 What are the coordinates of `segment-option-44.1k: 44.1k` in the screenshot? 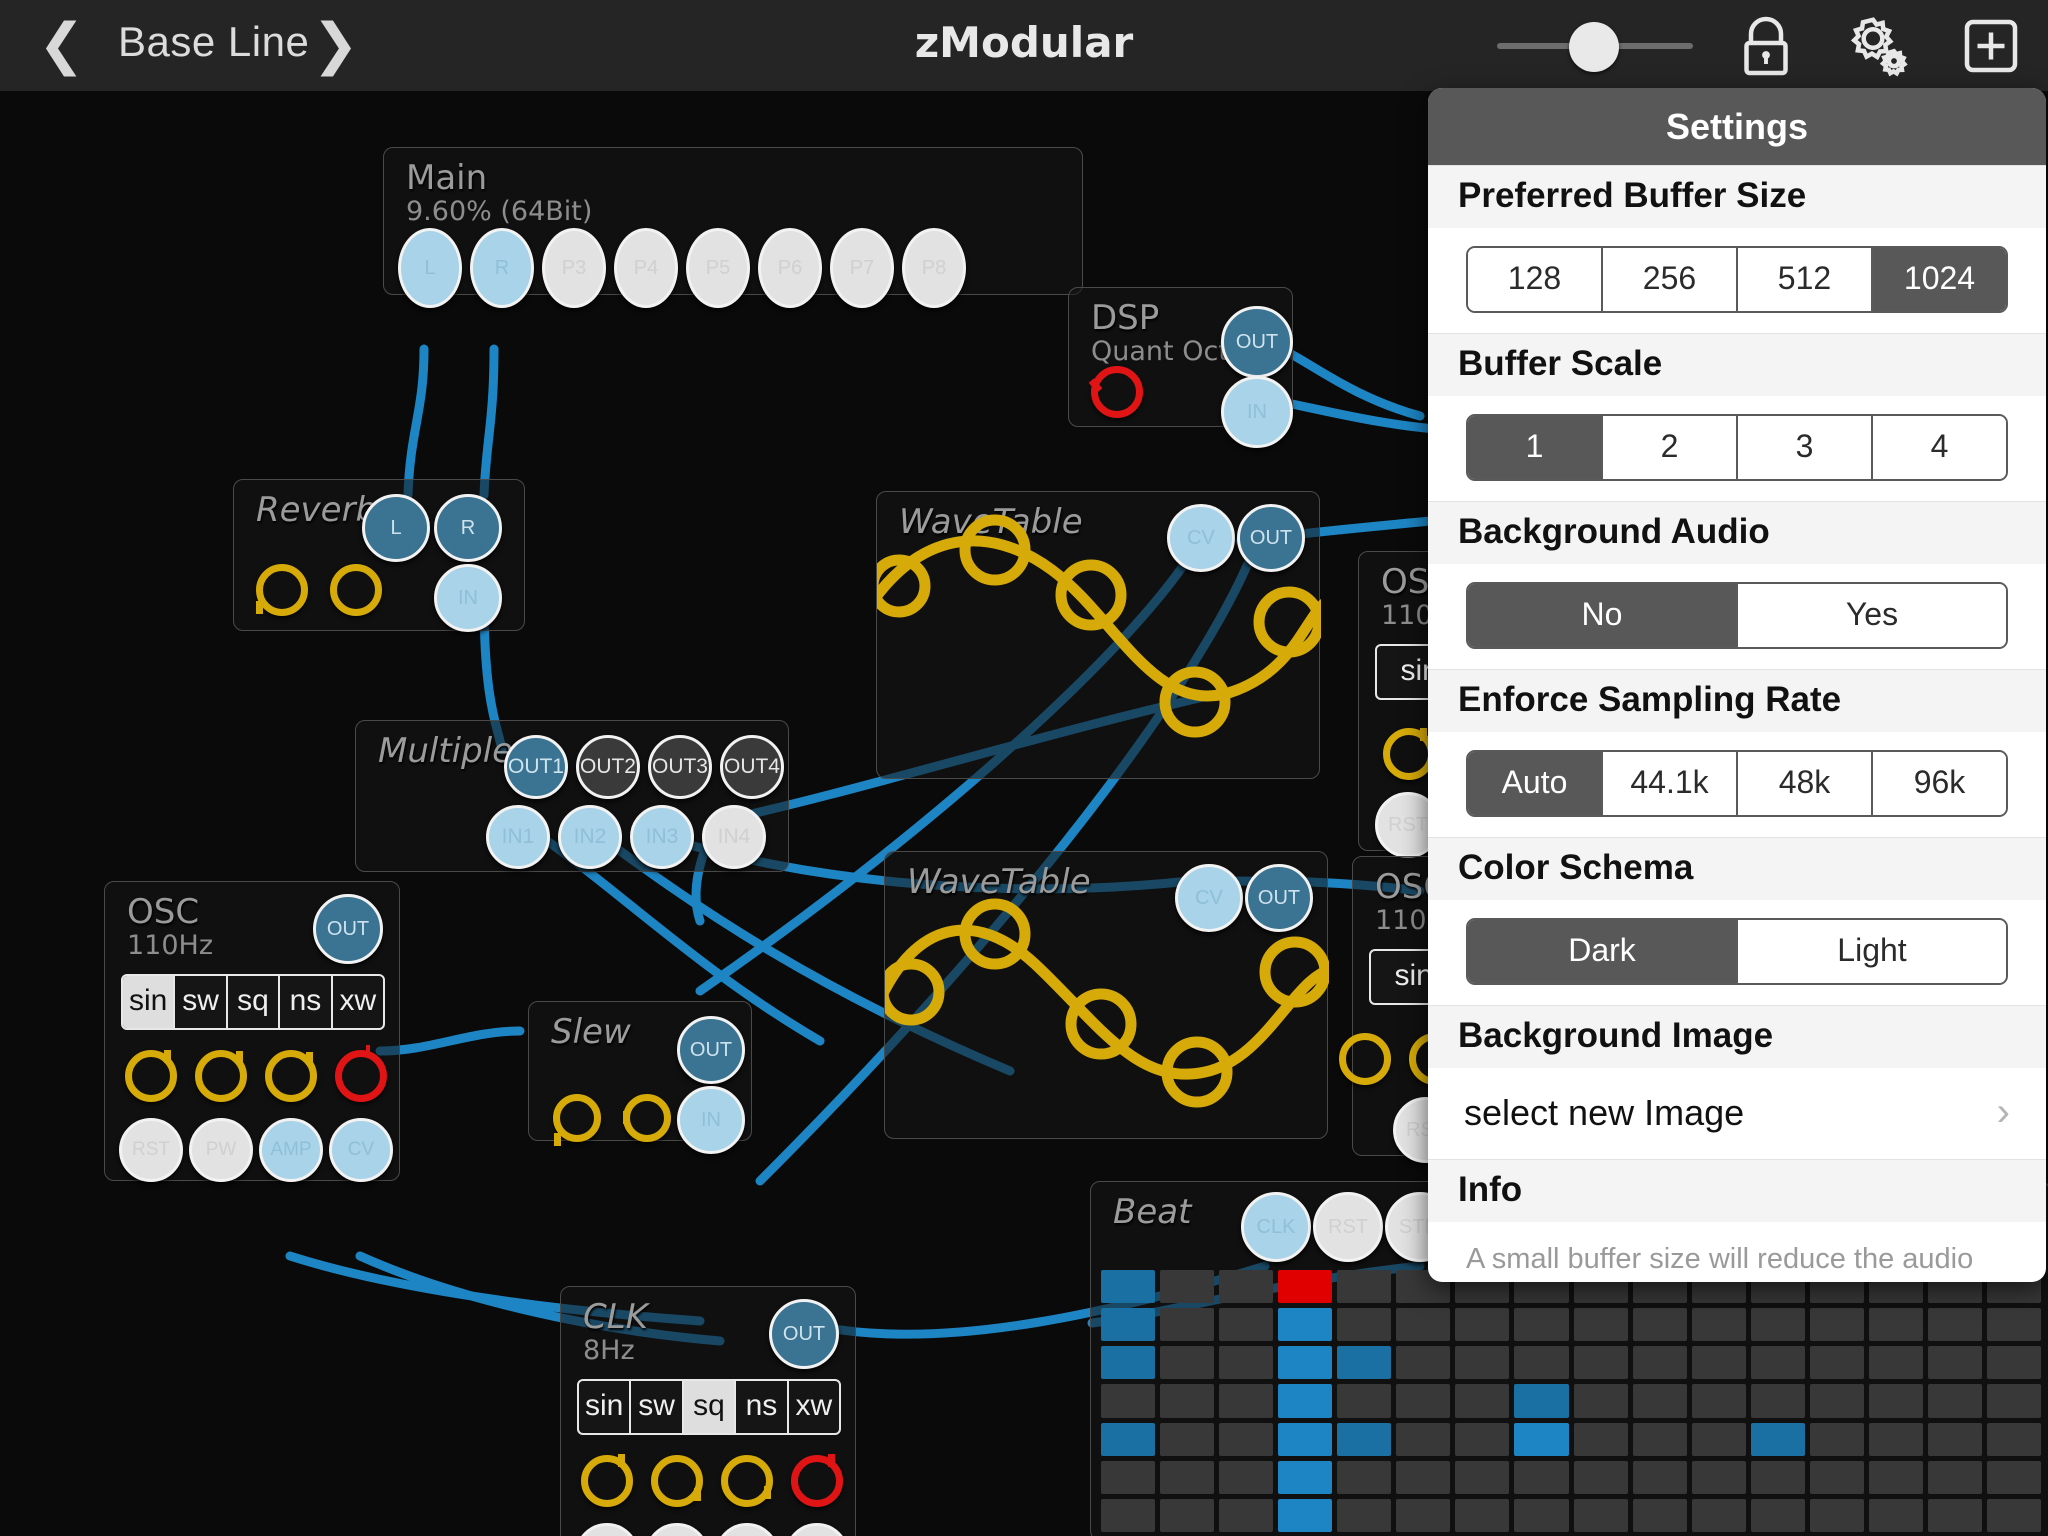 It's located at (1670, 783).